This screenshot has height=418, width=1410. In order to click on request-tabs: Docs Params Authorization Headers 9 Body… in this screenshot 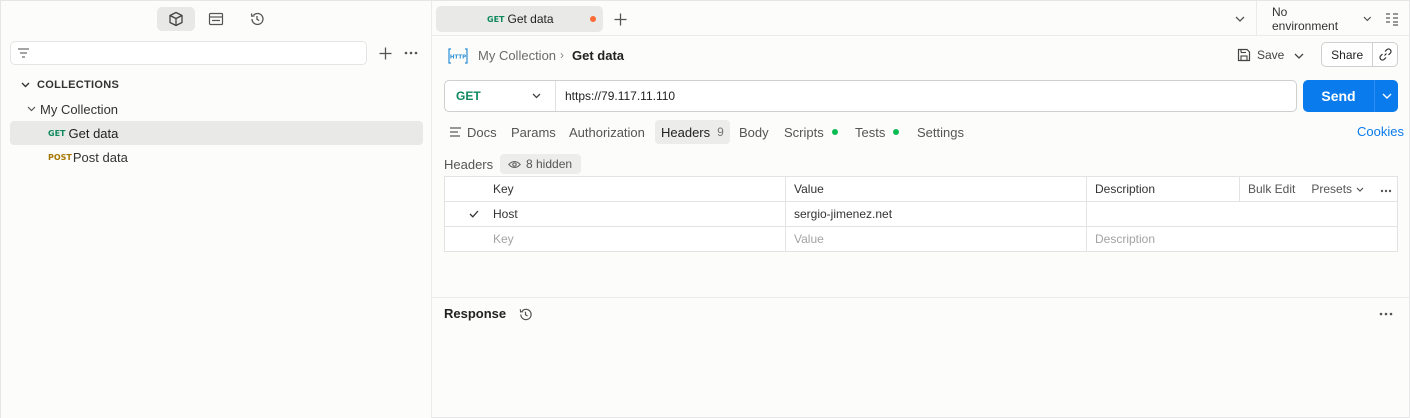, I will do `click(924, 132)`.